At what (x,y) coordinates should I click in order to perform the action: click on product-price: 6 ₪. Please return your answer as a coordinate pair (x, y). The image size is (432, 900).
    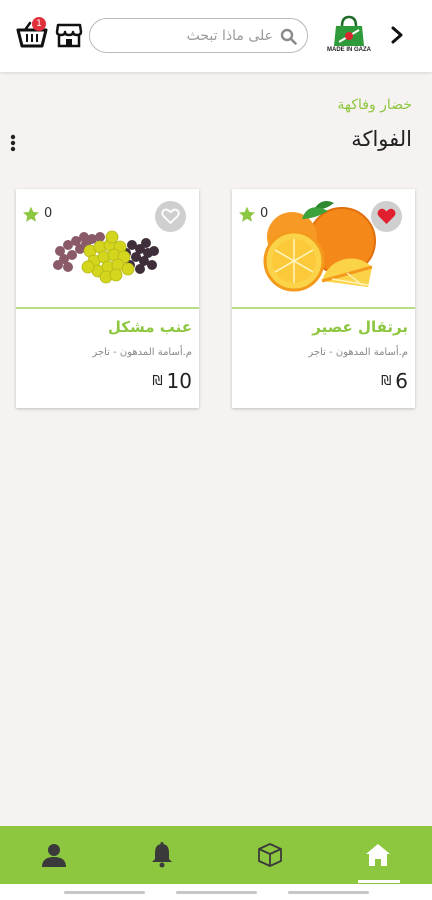
    Looking at the image, I should click on (394, 381).